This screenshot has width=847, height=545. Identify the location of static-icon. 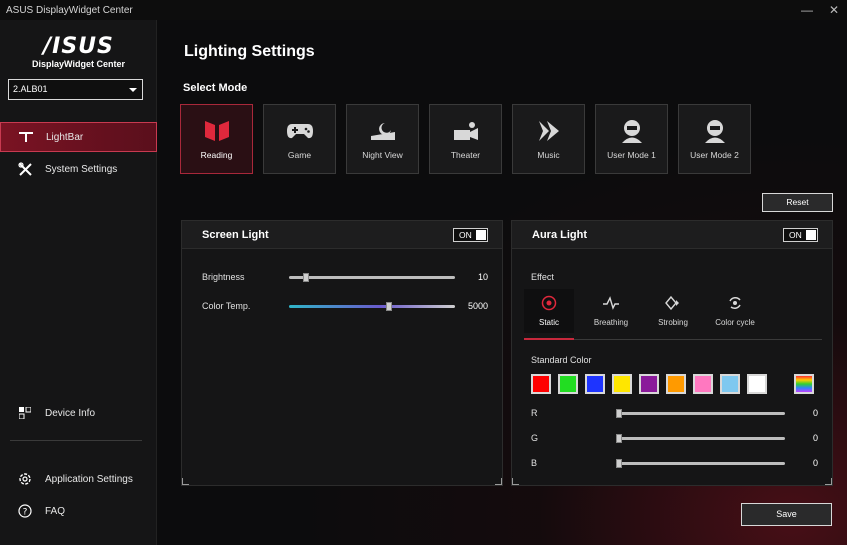
(549, 303).